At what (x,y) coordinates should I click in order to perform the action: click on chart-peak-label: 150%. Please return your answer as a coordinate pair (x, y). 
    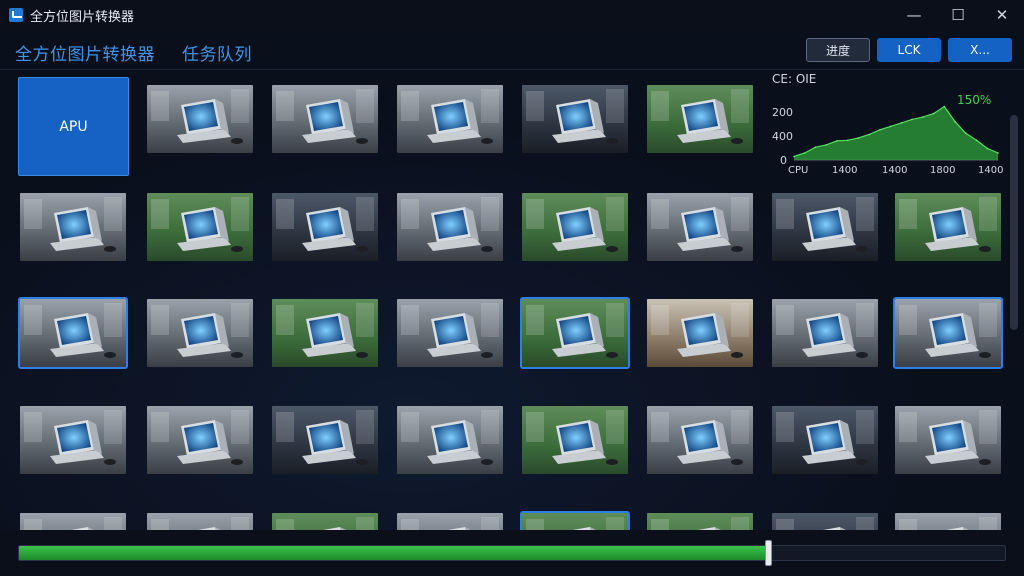
    Looking at the image, I should click on (974, 100).